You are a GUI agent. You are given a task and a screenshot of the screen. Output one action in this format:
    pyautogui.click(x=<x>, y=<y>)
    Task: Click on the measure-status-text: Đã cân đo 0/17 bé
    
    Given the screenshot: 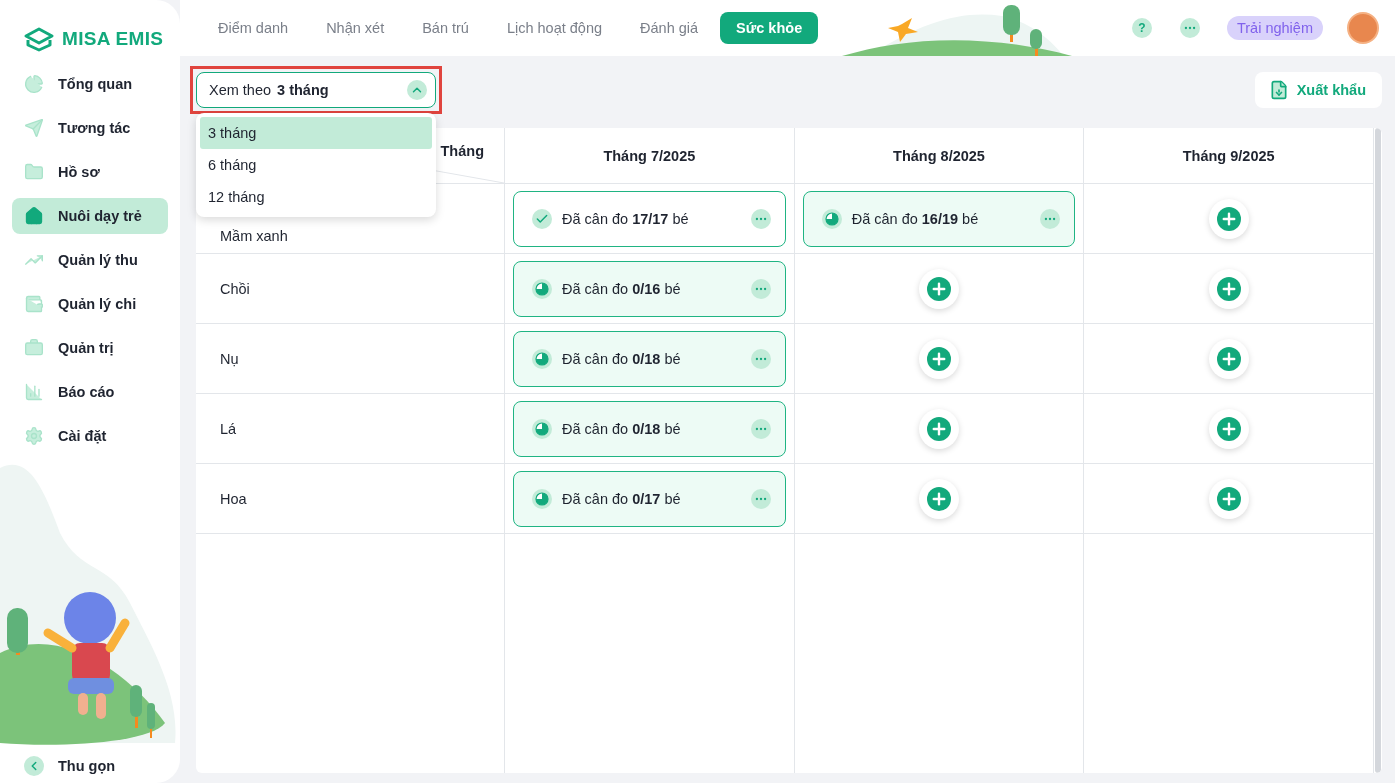 What is the action you would take?
    pyautogui.click(x=622, y=498)
    